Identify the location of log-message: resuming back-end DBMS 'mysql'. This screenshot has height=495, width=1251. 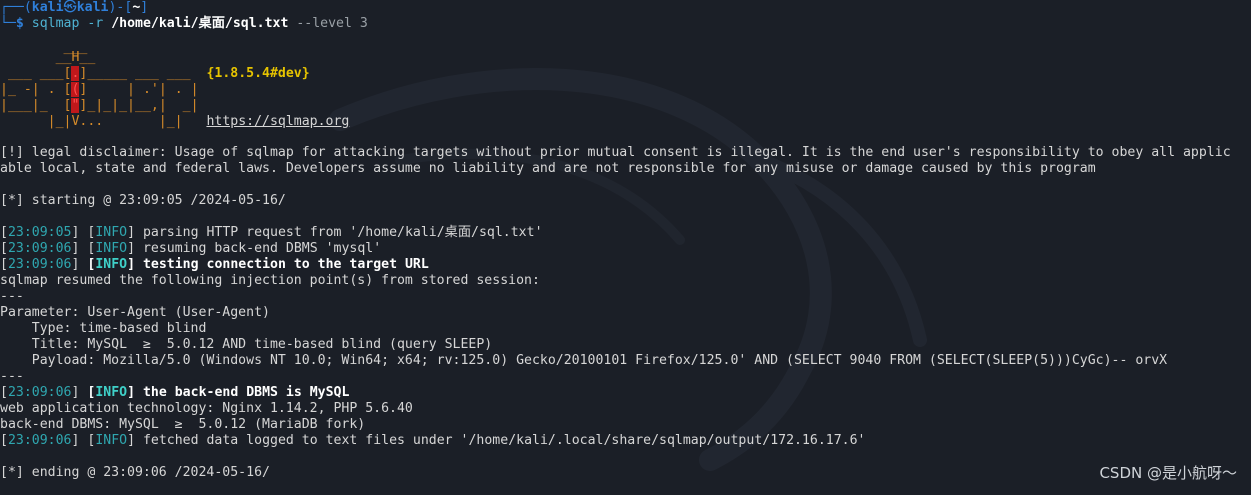
(258, 248).